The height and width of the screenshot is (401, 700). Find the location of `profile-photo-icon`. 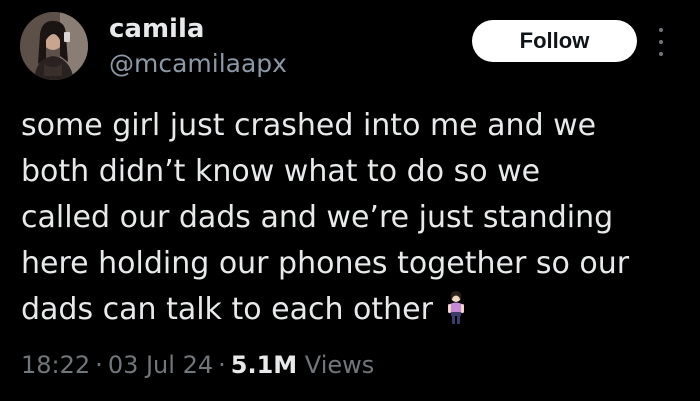

profile-photo-icon is located at coordinates (54, 46).